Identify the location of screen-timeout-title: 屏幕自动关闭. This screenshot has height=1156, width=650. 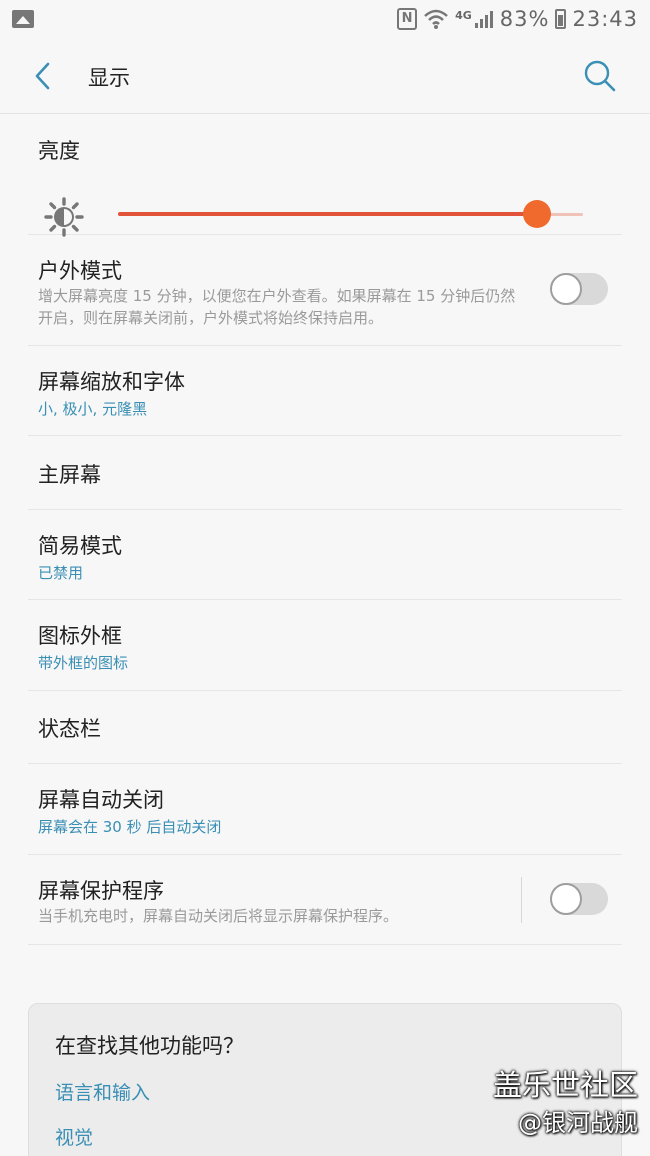
(101, 800).